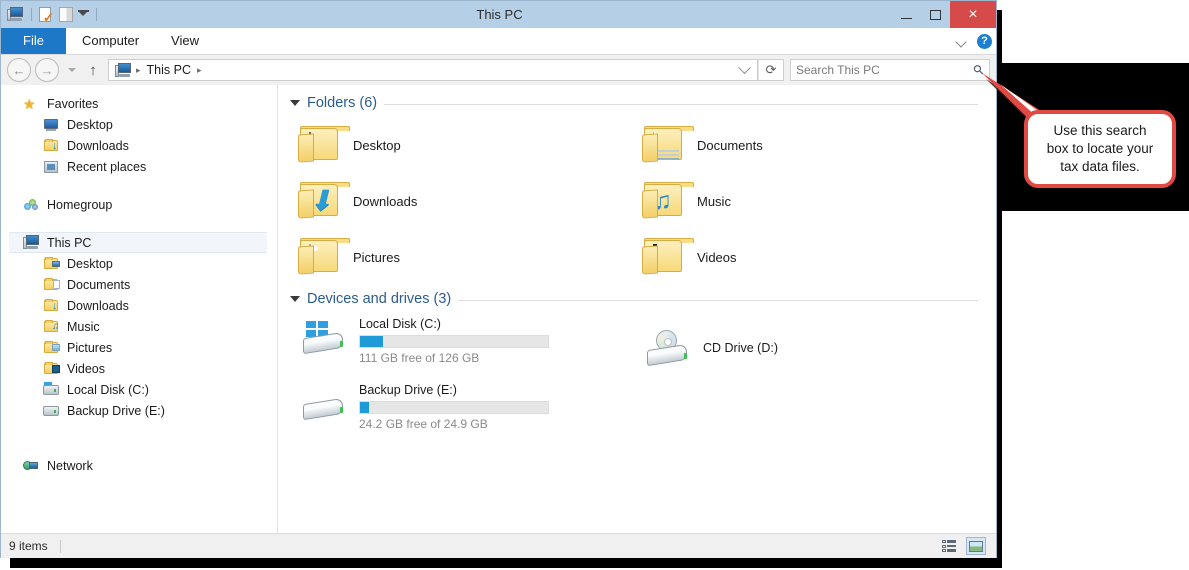  I want to click on callout-line-1: Use this search, so click(1100, 130).